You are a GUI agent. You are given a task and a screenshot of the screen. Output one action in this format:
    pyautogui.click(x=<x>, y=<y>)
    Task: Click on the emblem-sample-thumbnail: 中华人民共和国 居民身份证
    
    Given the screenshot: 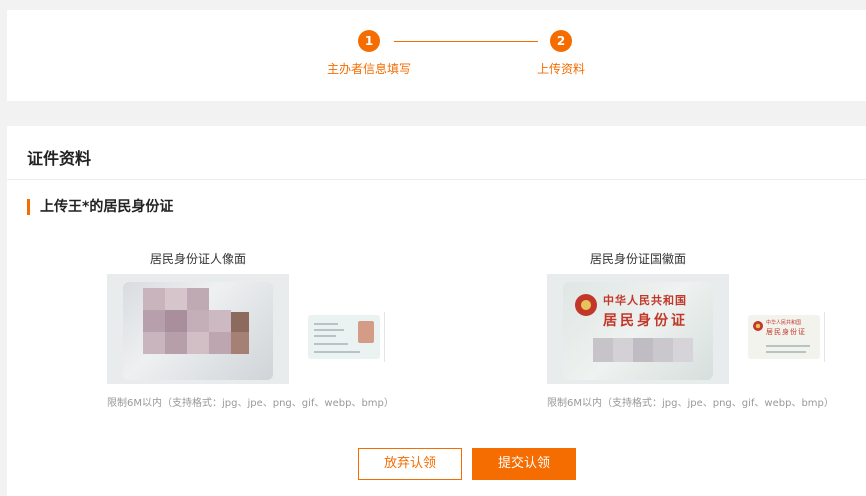 What is the action you would take?
    pyautogui.click(x=785, y=337)
    